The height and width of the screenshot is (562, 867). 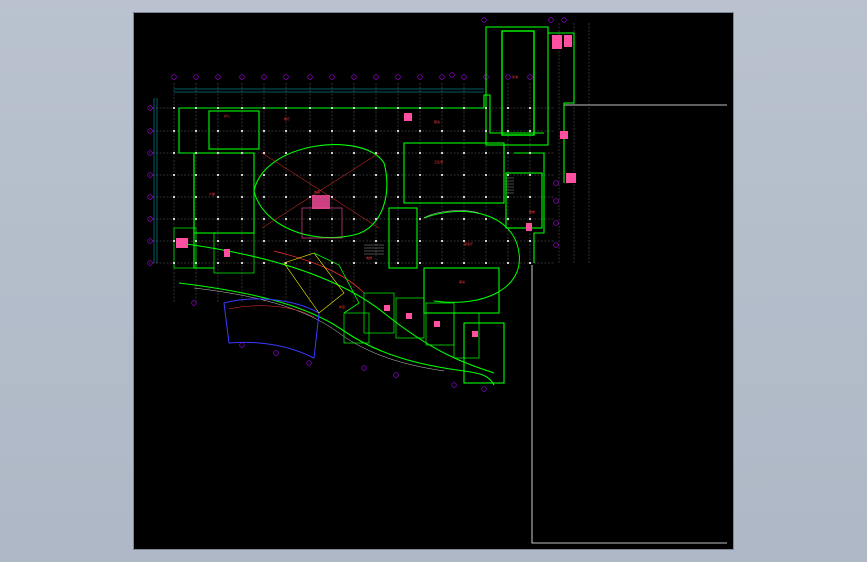 I want to click on restaurant-label: 餐厅, so click(x=287, y=118).